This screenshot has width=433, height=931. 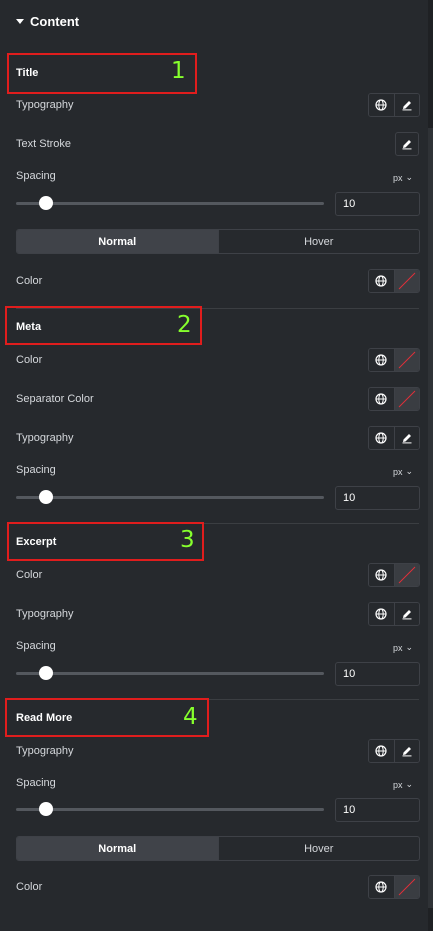 What do you see at coordinates (36, 783) in the screenshot?
I see `label-read-more-spacing: Spacing` at bounding box center [36, 783].